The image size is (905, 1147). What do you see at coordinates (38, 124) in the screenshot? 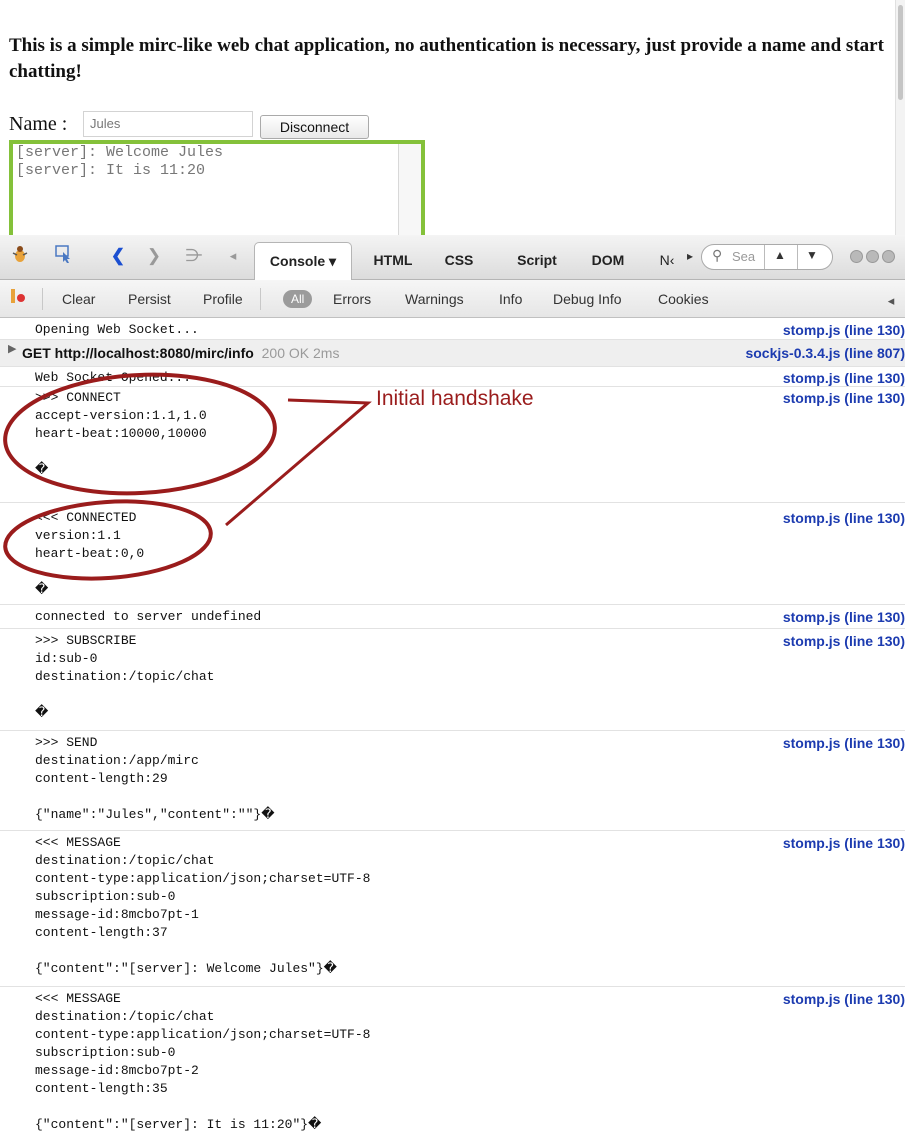
I see `name-label: Name :` at bounding box center [38, 124].